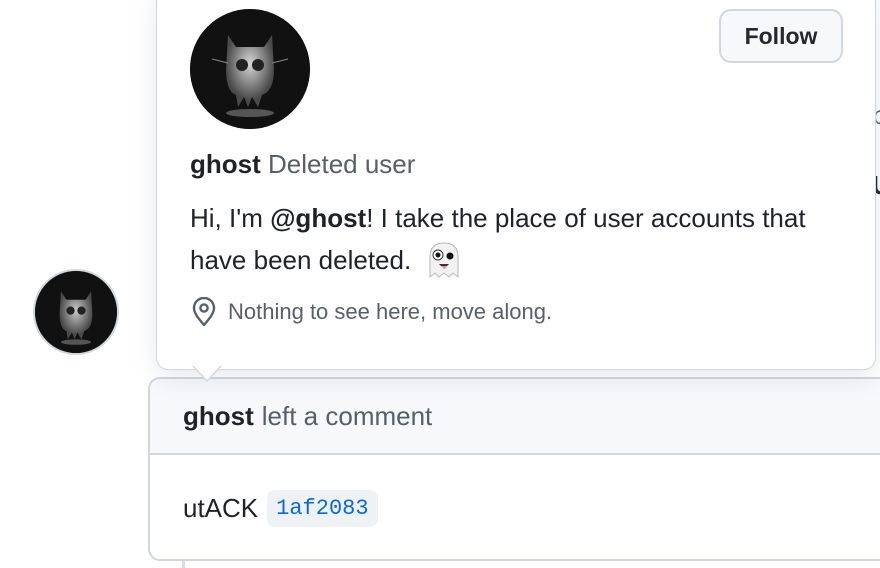 This screenshot has height=568, width=880. Describe the element at coordinates (318, 218) in the screenshot. I see `bio-mention-link: @ghost` at that location.